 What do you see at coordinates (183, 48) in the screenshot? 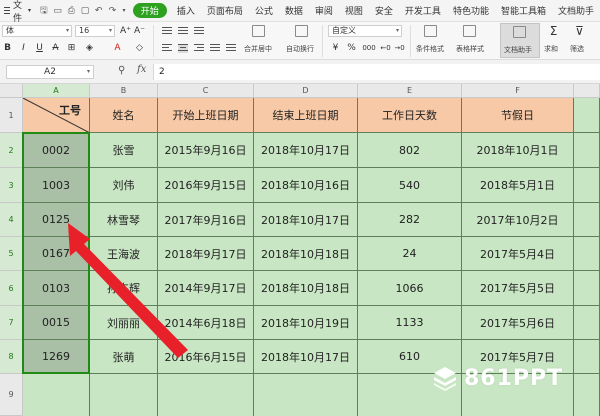
I see `align-center-icon` at bounding box center [183, 48].